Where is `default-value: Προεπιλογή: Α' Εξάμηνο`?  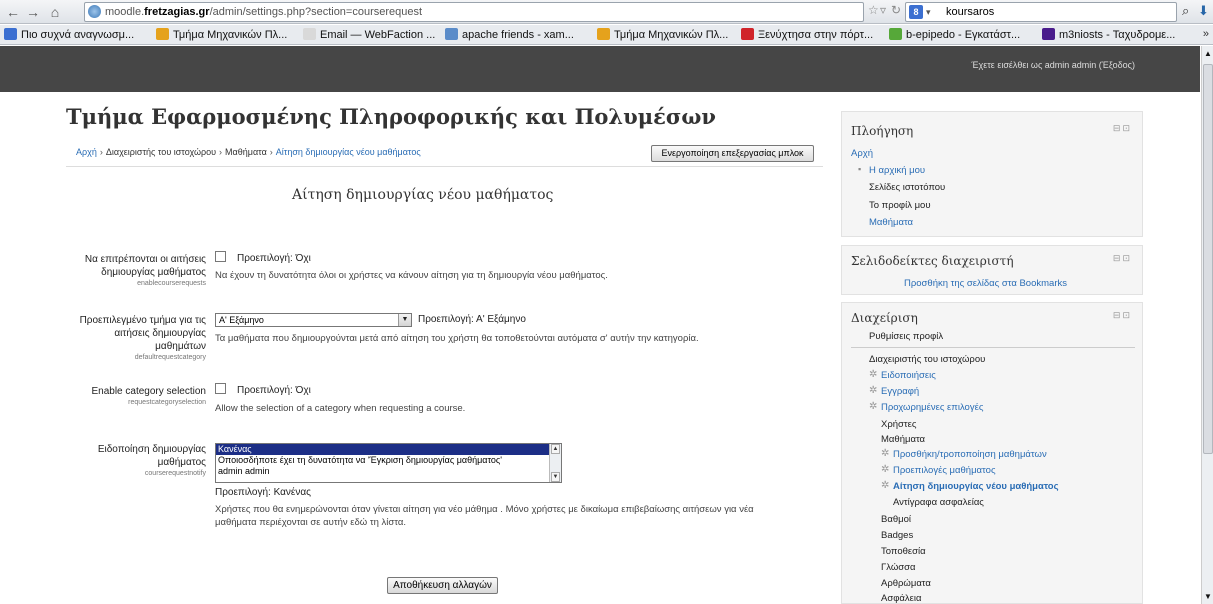
default-value: Προεπιλογή: Α' Εξάμηνο is located at coordinates (472, 319).